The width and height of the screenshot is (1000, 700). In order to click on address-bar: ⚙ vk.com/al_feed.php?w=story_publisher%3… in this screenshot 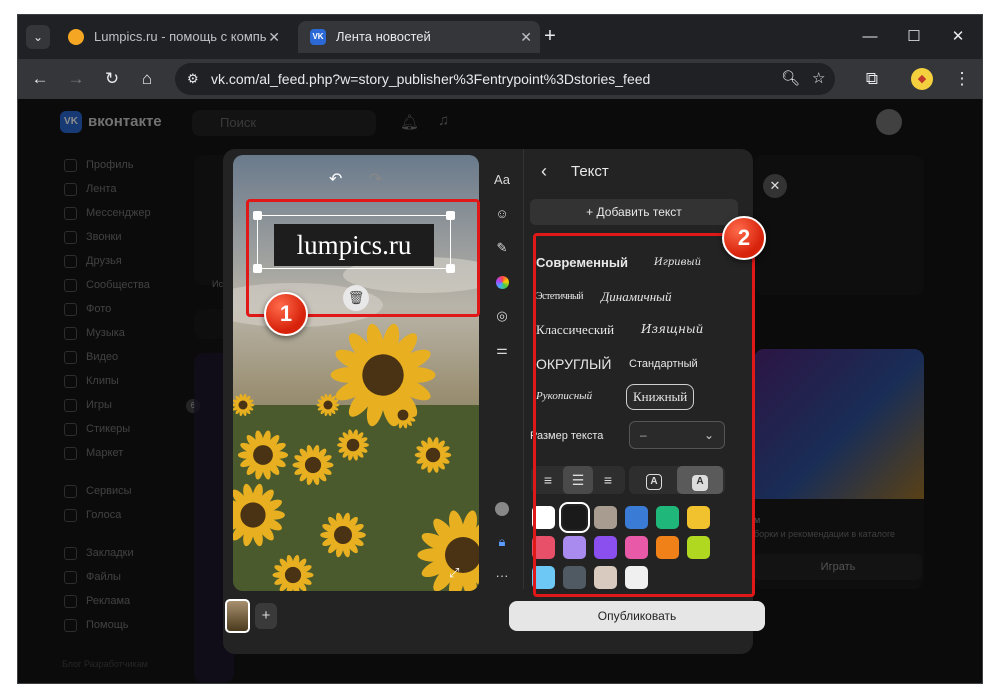, I will do `click(505, 79)`.